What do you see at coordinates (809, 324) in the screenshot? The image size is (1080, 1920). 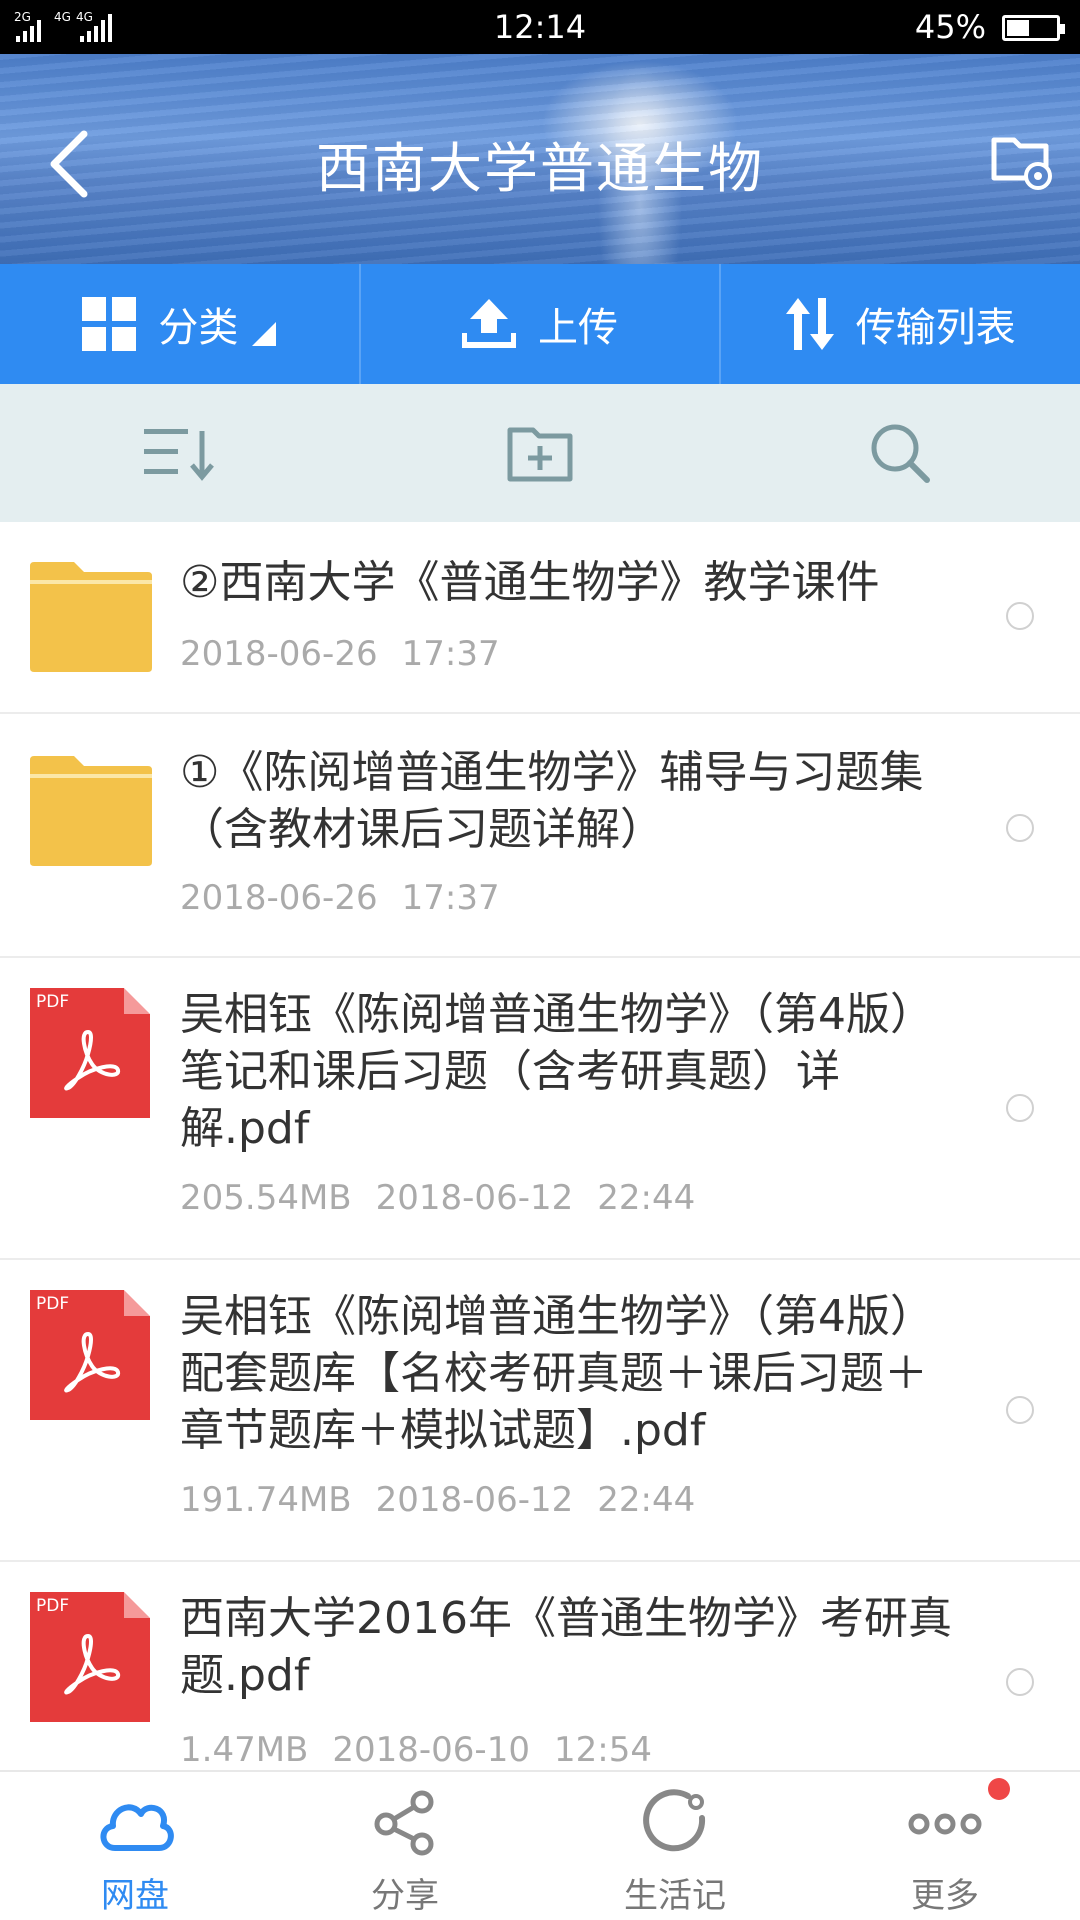 I see `transfer-icon` at bounding box center [809, 324].